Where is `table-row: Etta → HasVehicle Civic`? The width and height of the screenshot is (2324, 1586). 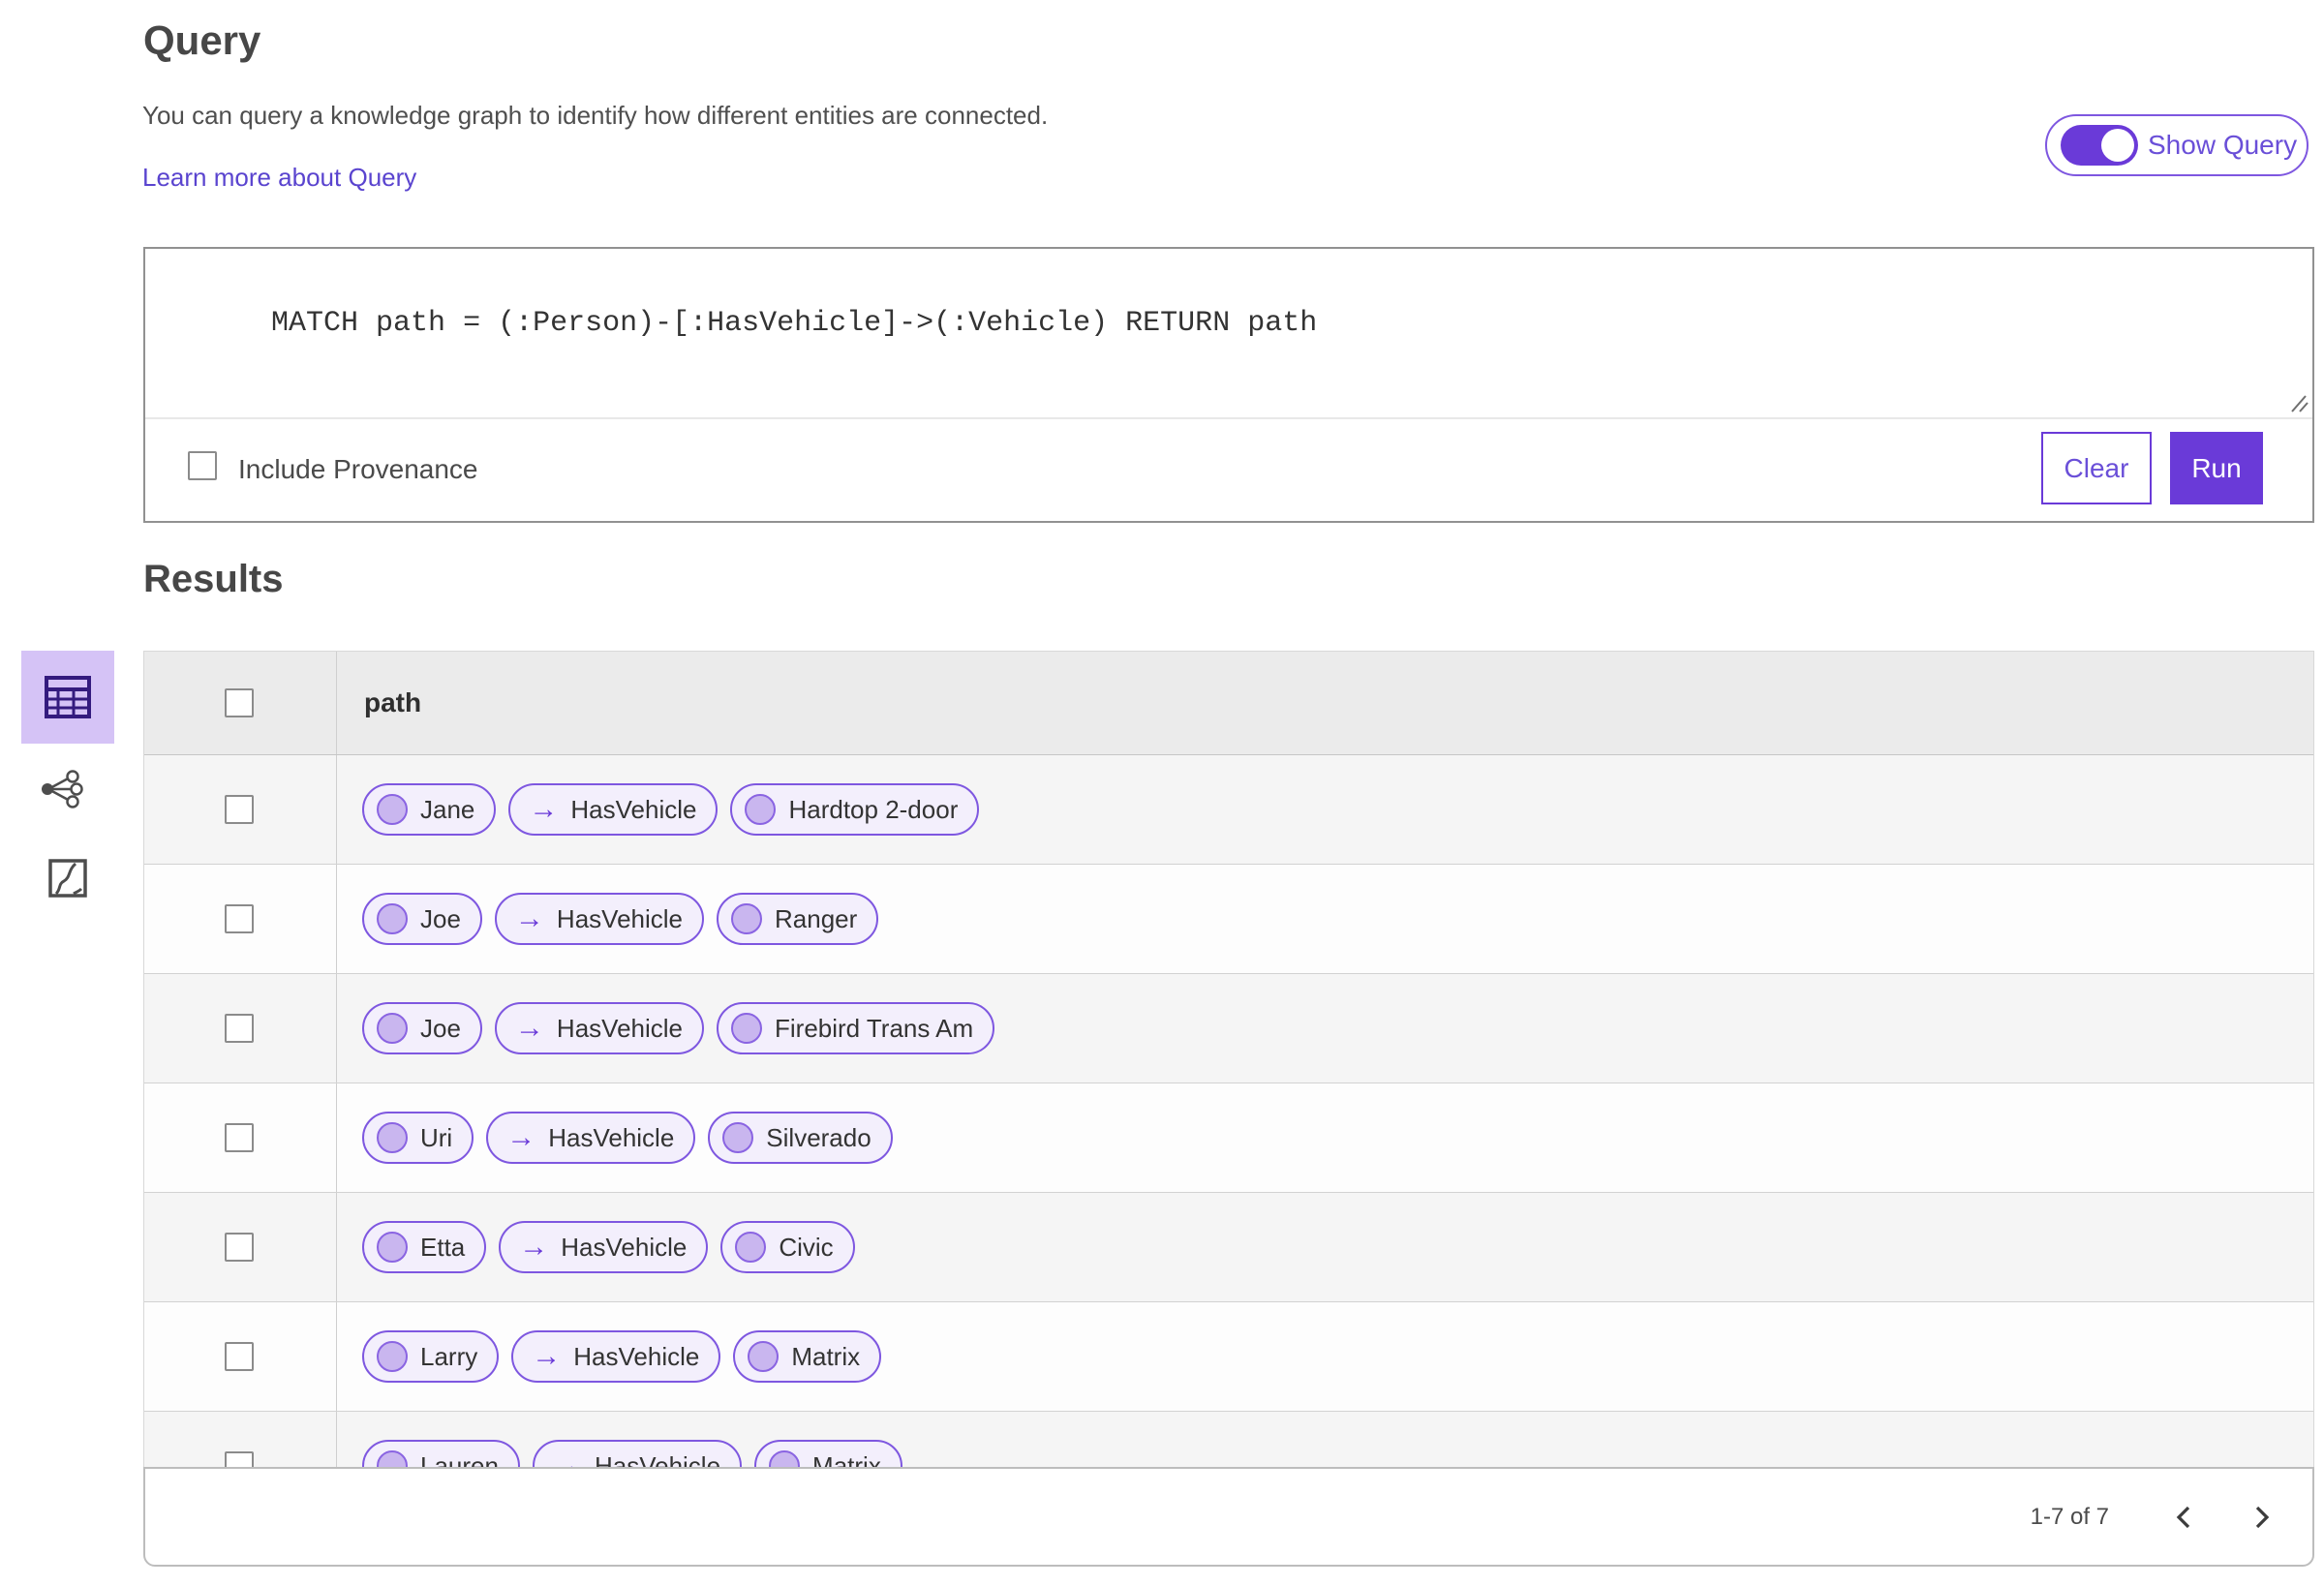 table-row: Etta → HasVehicle Civic is located at coordinates (1229, 1247).